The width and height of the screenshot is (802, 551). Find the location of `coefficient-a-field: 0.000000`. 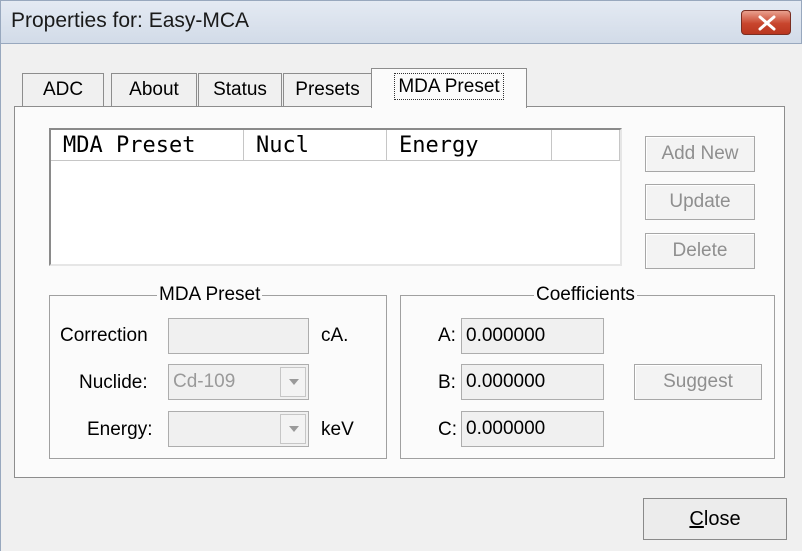

coefficient-a-field: 0.000000 is located at coordinates (532, 336).